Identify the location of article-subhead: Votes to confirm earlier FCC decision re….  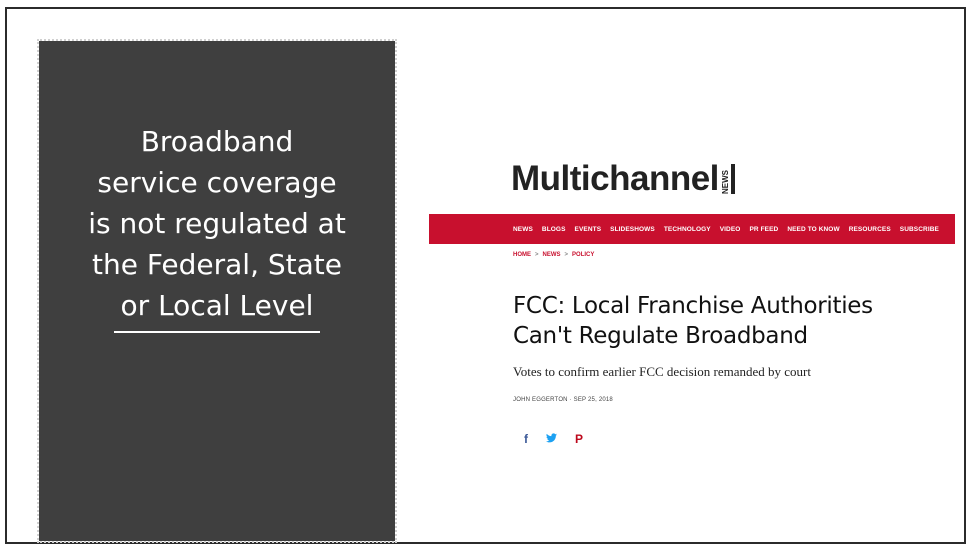
(662, 371).